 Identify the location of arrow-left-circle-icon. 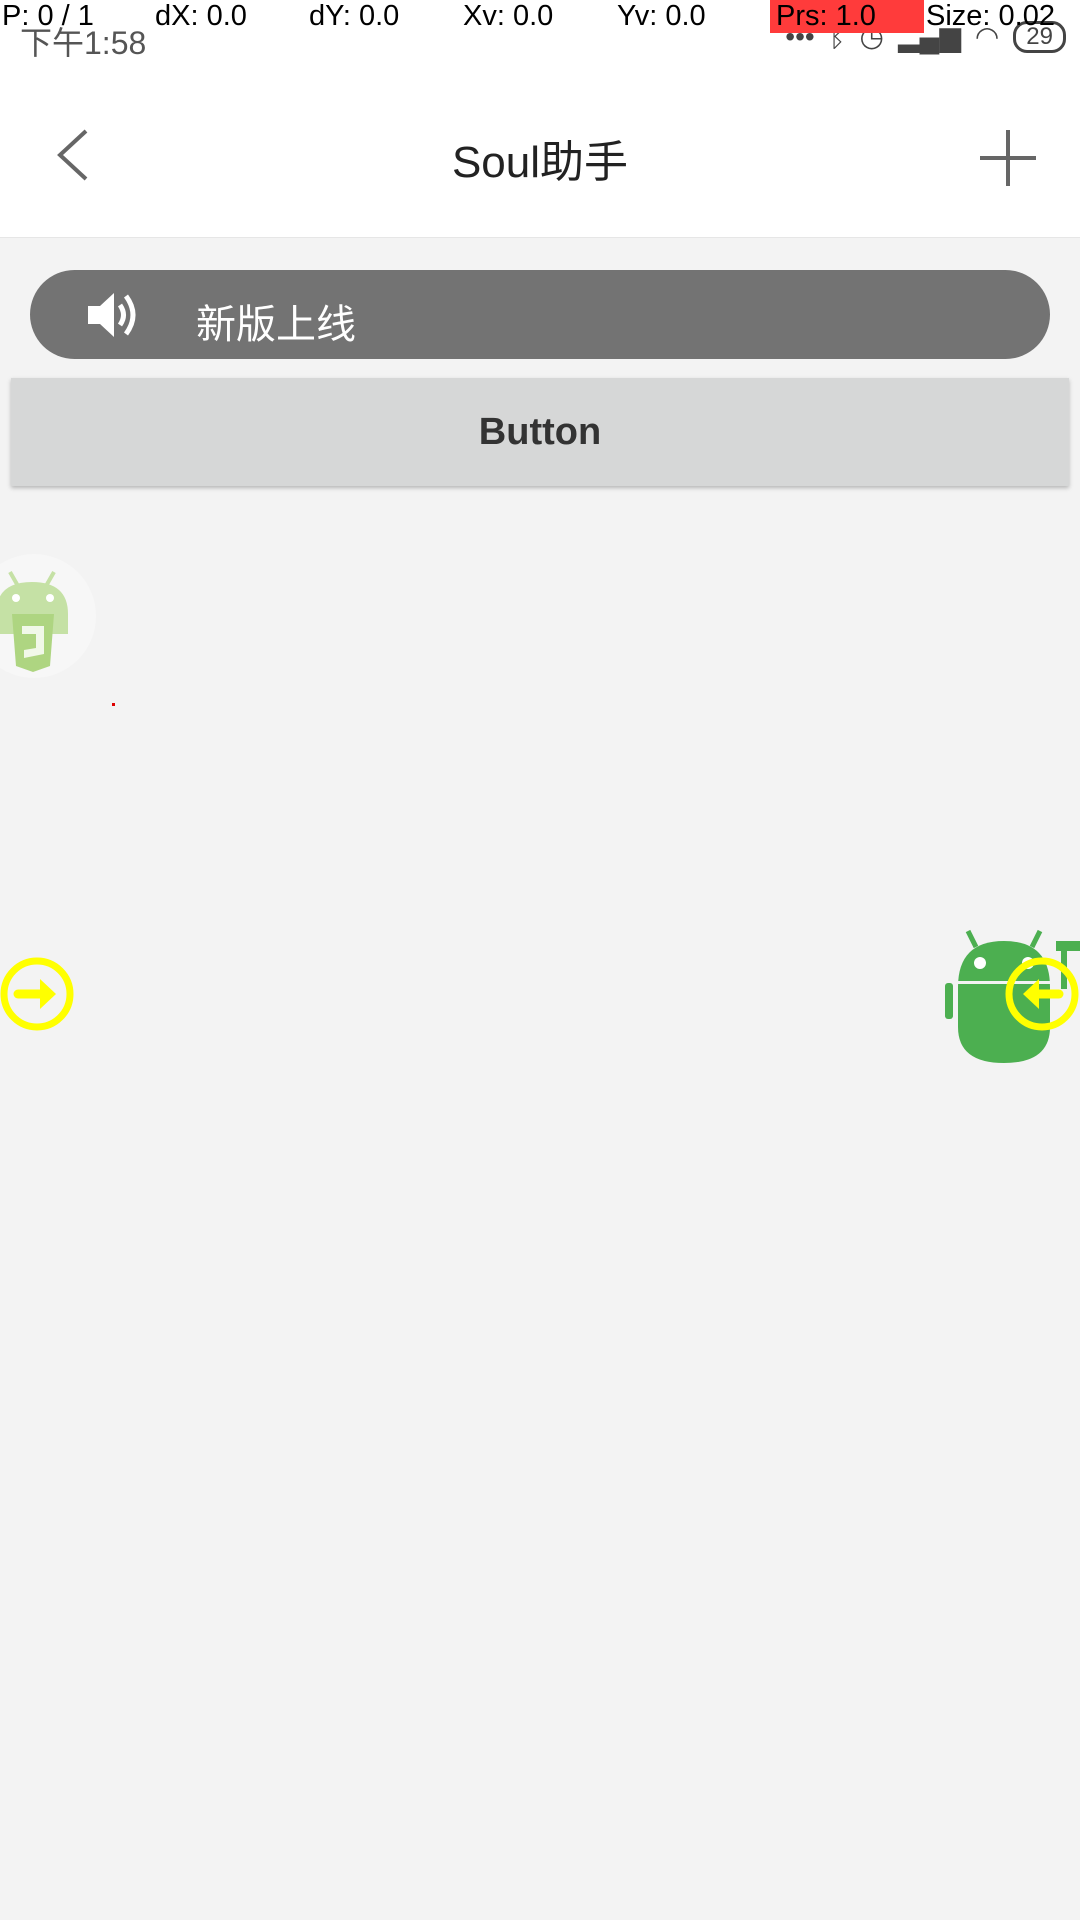
(1042, 994).